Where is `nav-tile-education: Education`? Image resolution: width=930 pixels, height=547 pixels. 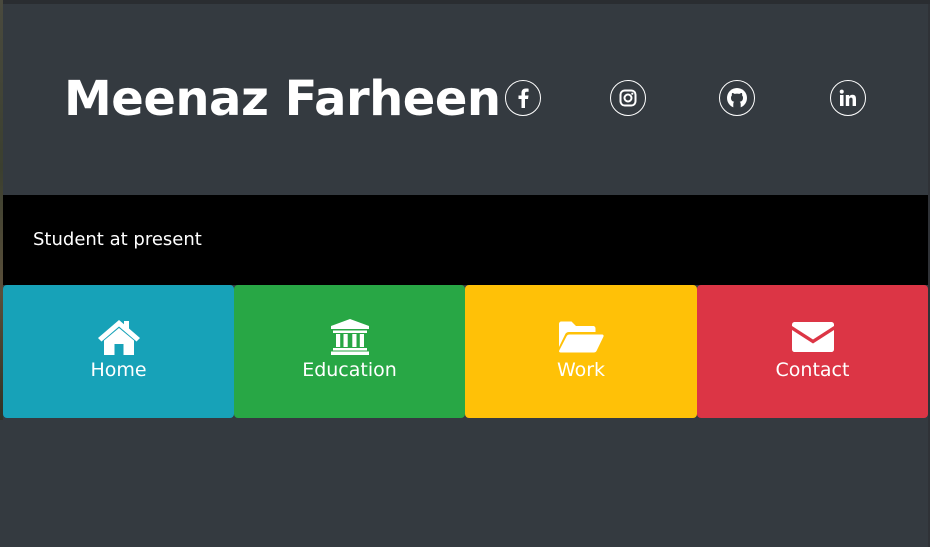 nav-tile-education: Education is located at coordinates (349, 351).